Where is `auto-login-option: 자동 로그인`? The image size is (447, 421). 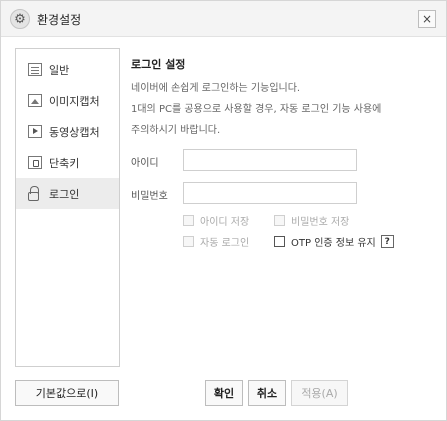 auto-login-option: 자동 로그인 is located at coordinates (216, 241).